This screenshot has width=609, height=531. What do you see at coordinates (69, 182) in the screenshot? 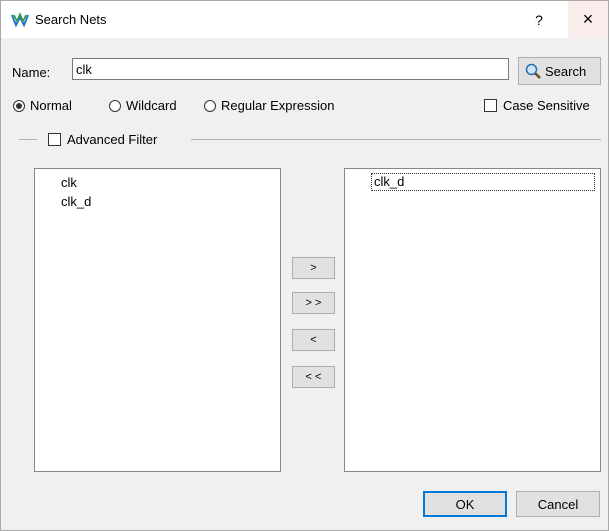
I see `list-item: clk` at bounding box center [69, 182].